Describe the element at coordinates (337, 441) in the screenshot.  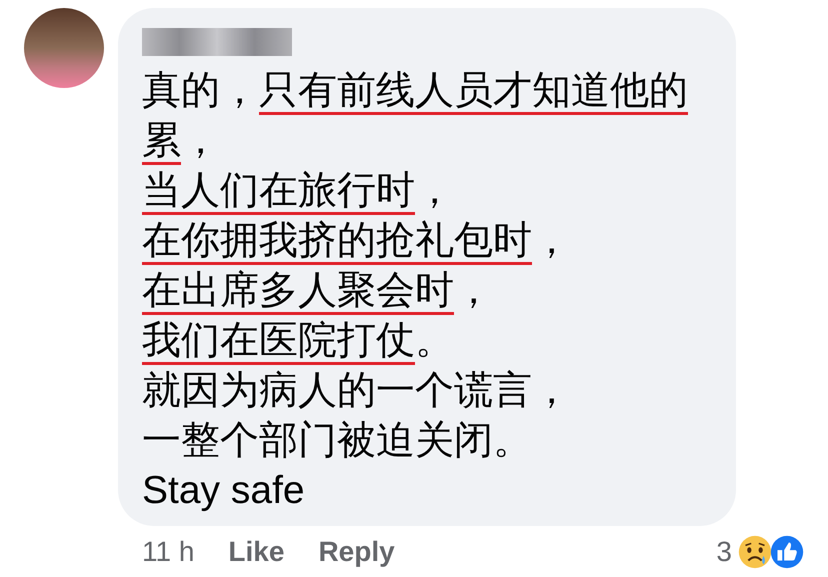
I see `comment-line: 一整个部门被迫关闭。` at that location.